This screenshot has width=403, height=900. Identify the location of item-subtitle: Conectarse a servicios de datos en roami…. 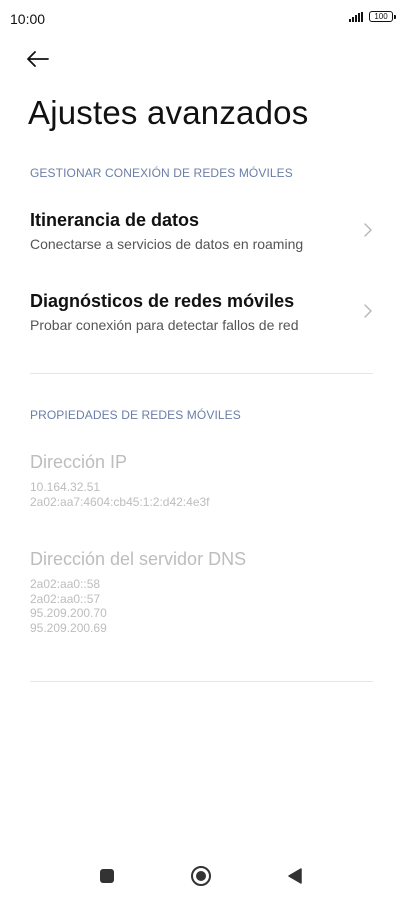
(167, 244).